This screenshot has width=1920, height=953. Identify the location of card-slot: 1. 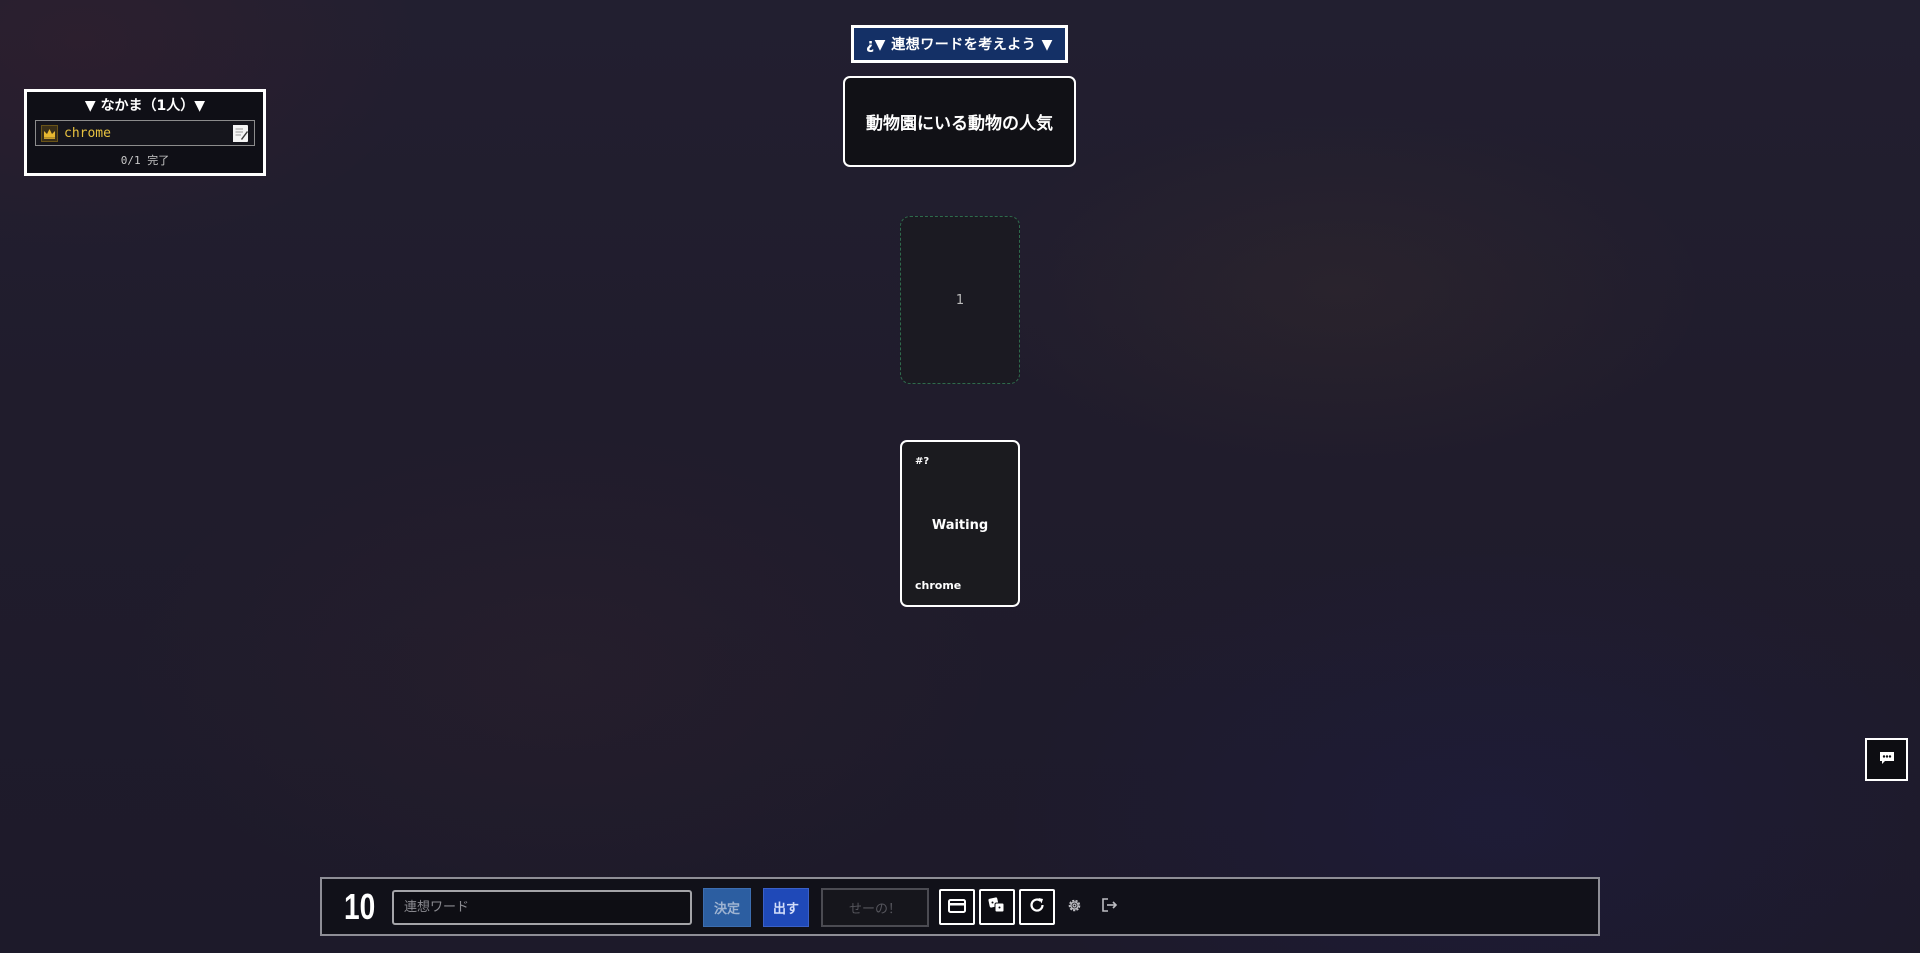
(960, 300).